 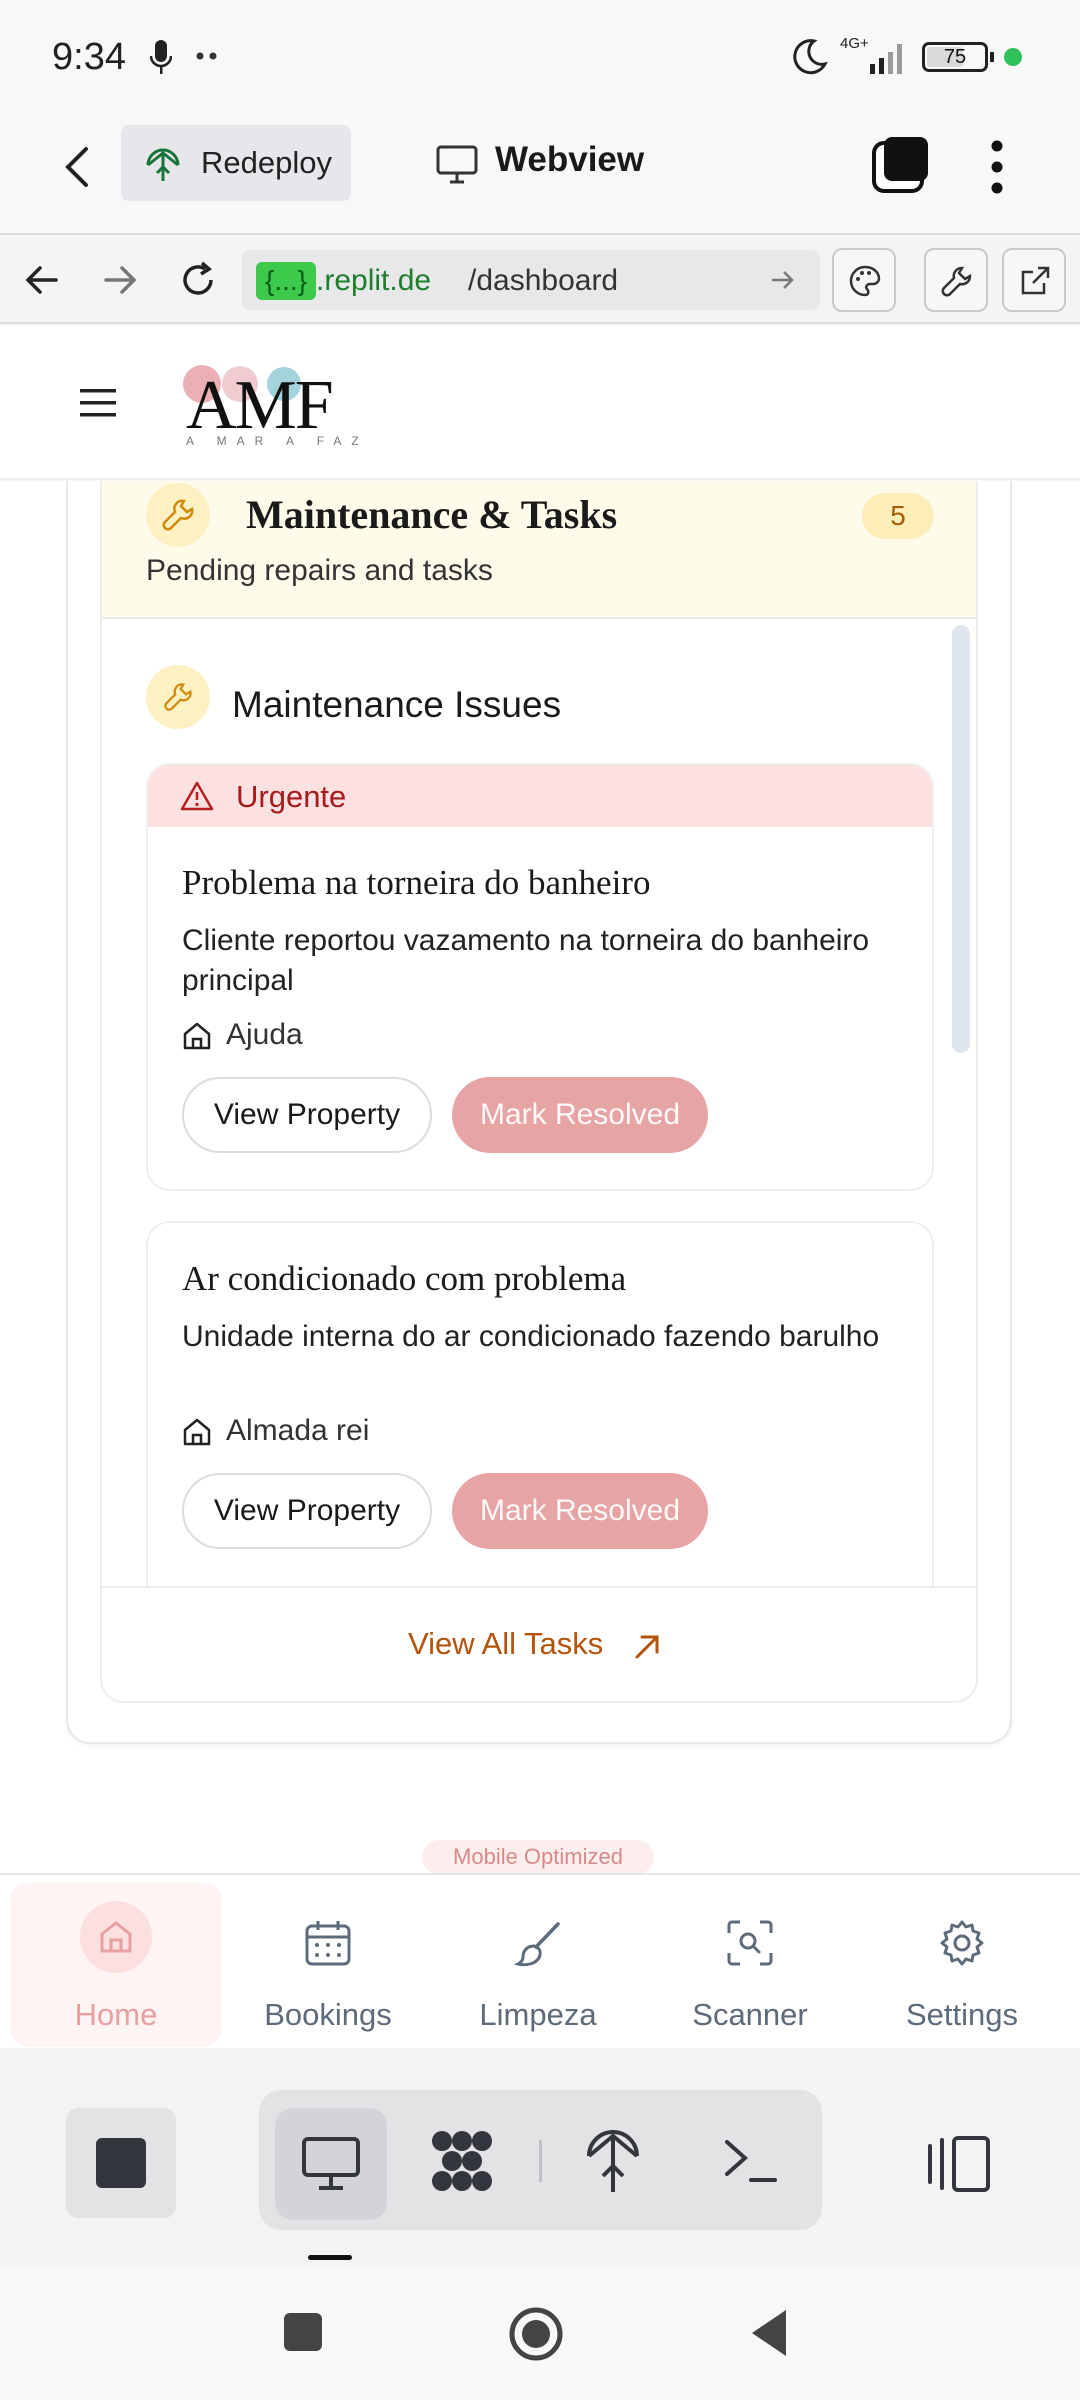 What do you see at coordinates (538, 2014) in the screenshot?
I see `nav-label-limpeza: Limpeza` at bounding box center [538, 2014].